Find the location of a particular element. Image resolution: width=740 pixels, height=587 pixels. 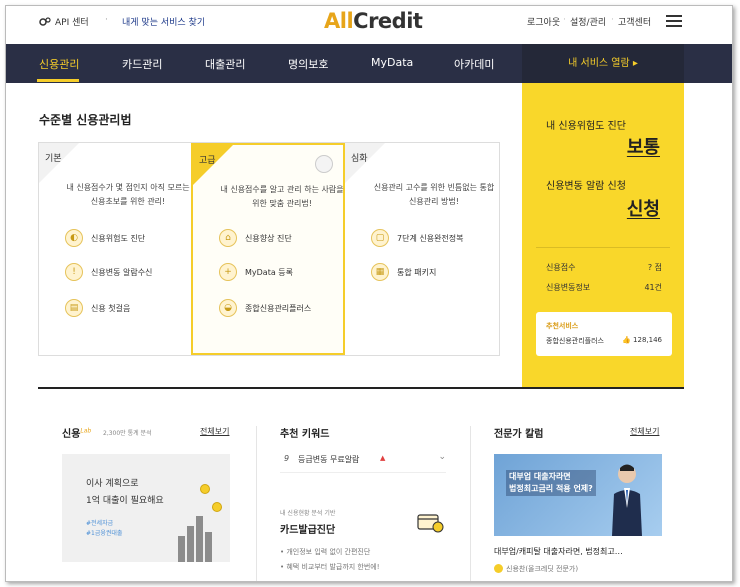

my-service-button: 내 서비스 열람 ▸ is located at coordinates (603, 63).